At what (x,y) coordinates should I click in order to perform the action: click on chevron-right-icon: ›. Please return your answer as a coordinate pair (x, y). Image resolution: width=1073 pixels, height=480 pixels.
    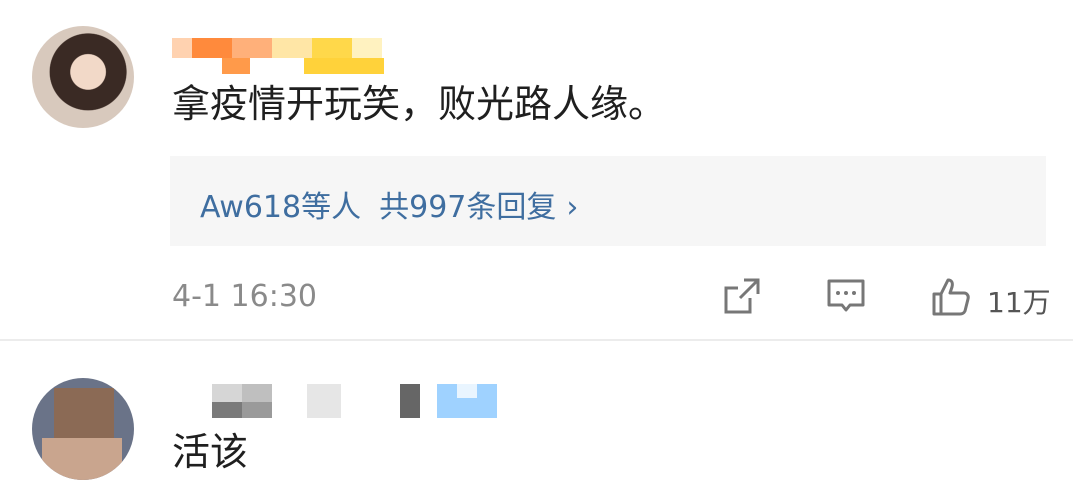
    Looking at the image, I should click on (572, 207).